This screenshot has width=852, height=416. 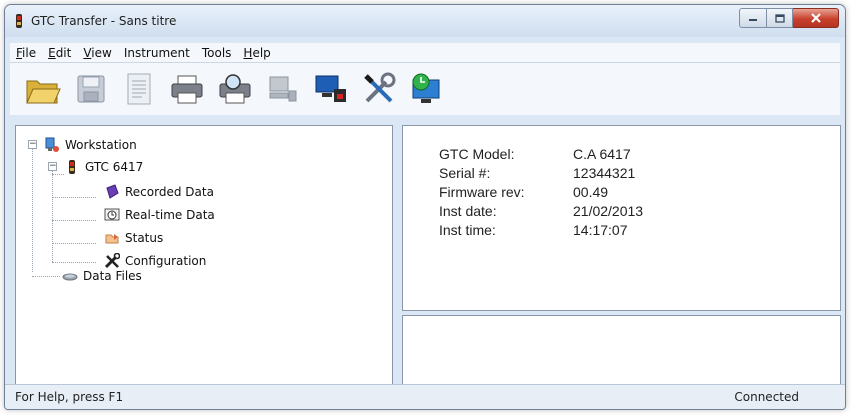 I want to click on tree-item-label: GTC 6417, so click(x=114, y=167).